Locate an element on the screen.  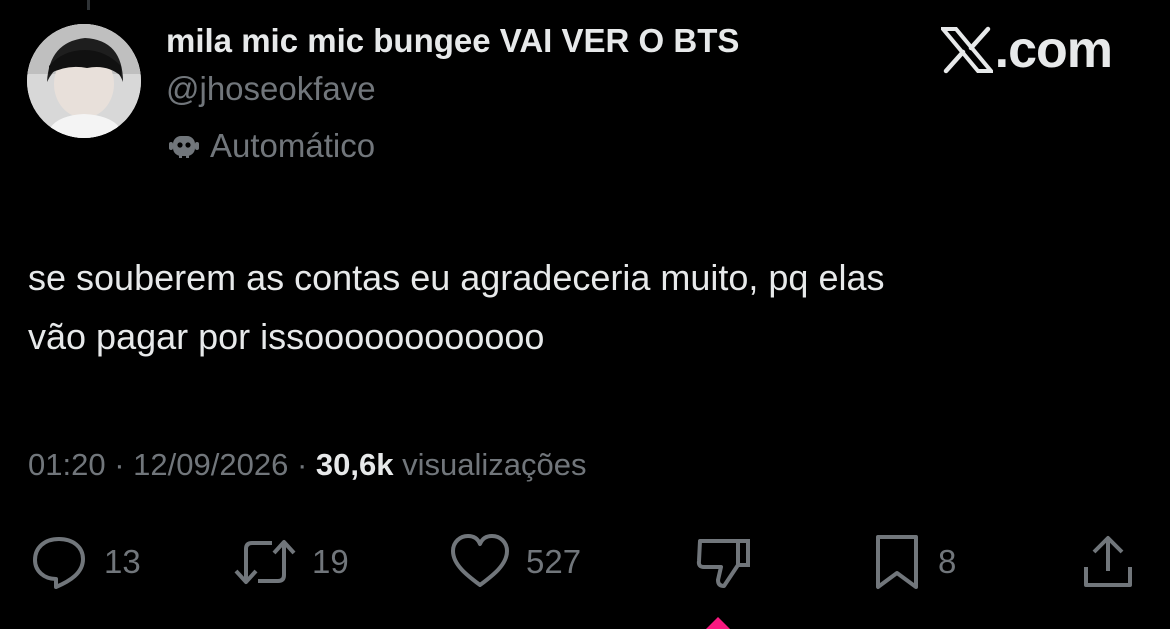
dislike-icon is located at coordinates (723, 563).